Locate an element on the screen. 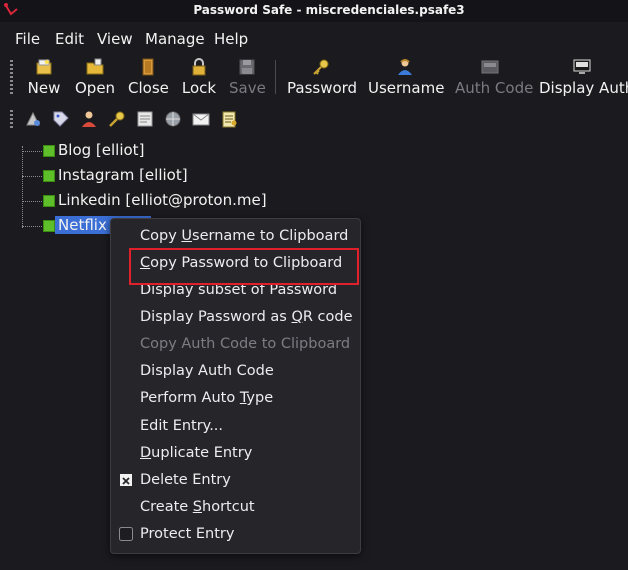 The image size is (628, 570). copy-username-button: Username is located at coordinates (406, 77).